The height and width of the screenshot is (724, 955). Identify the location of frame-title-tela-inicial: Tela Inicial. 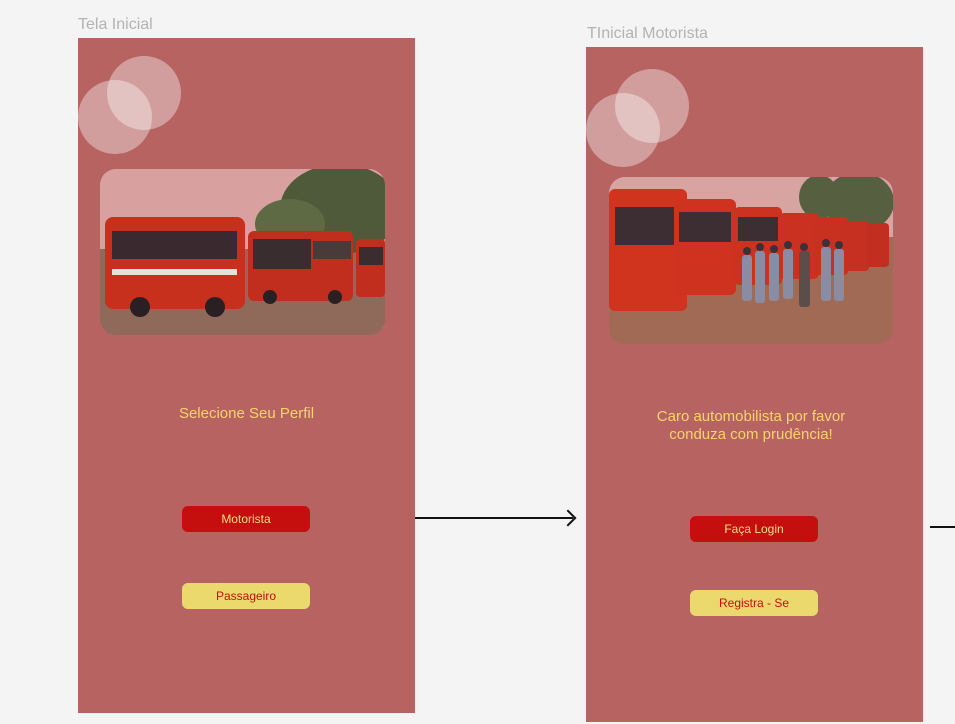
(115, 24).